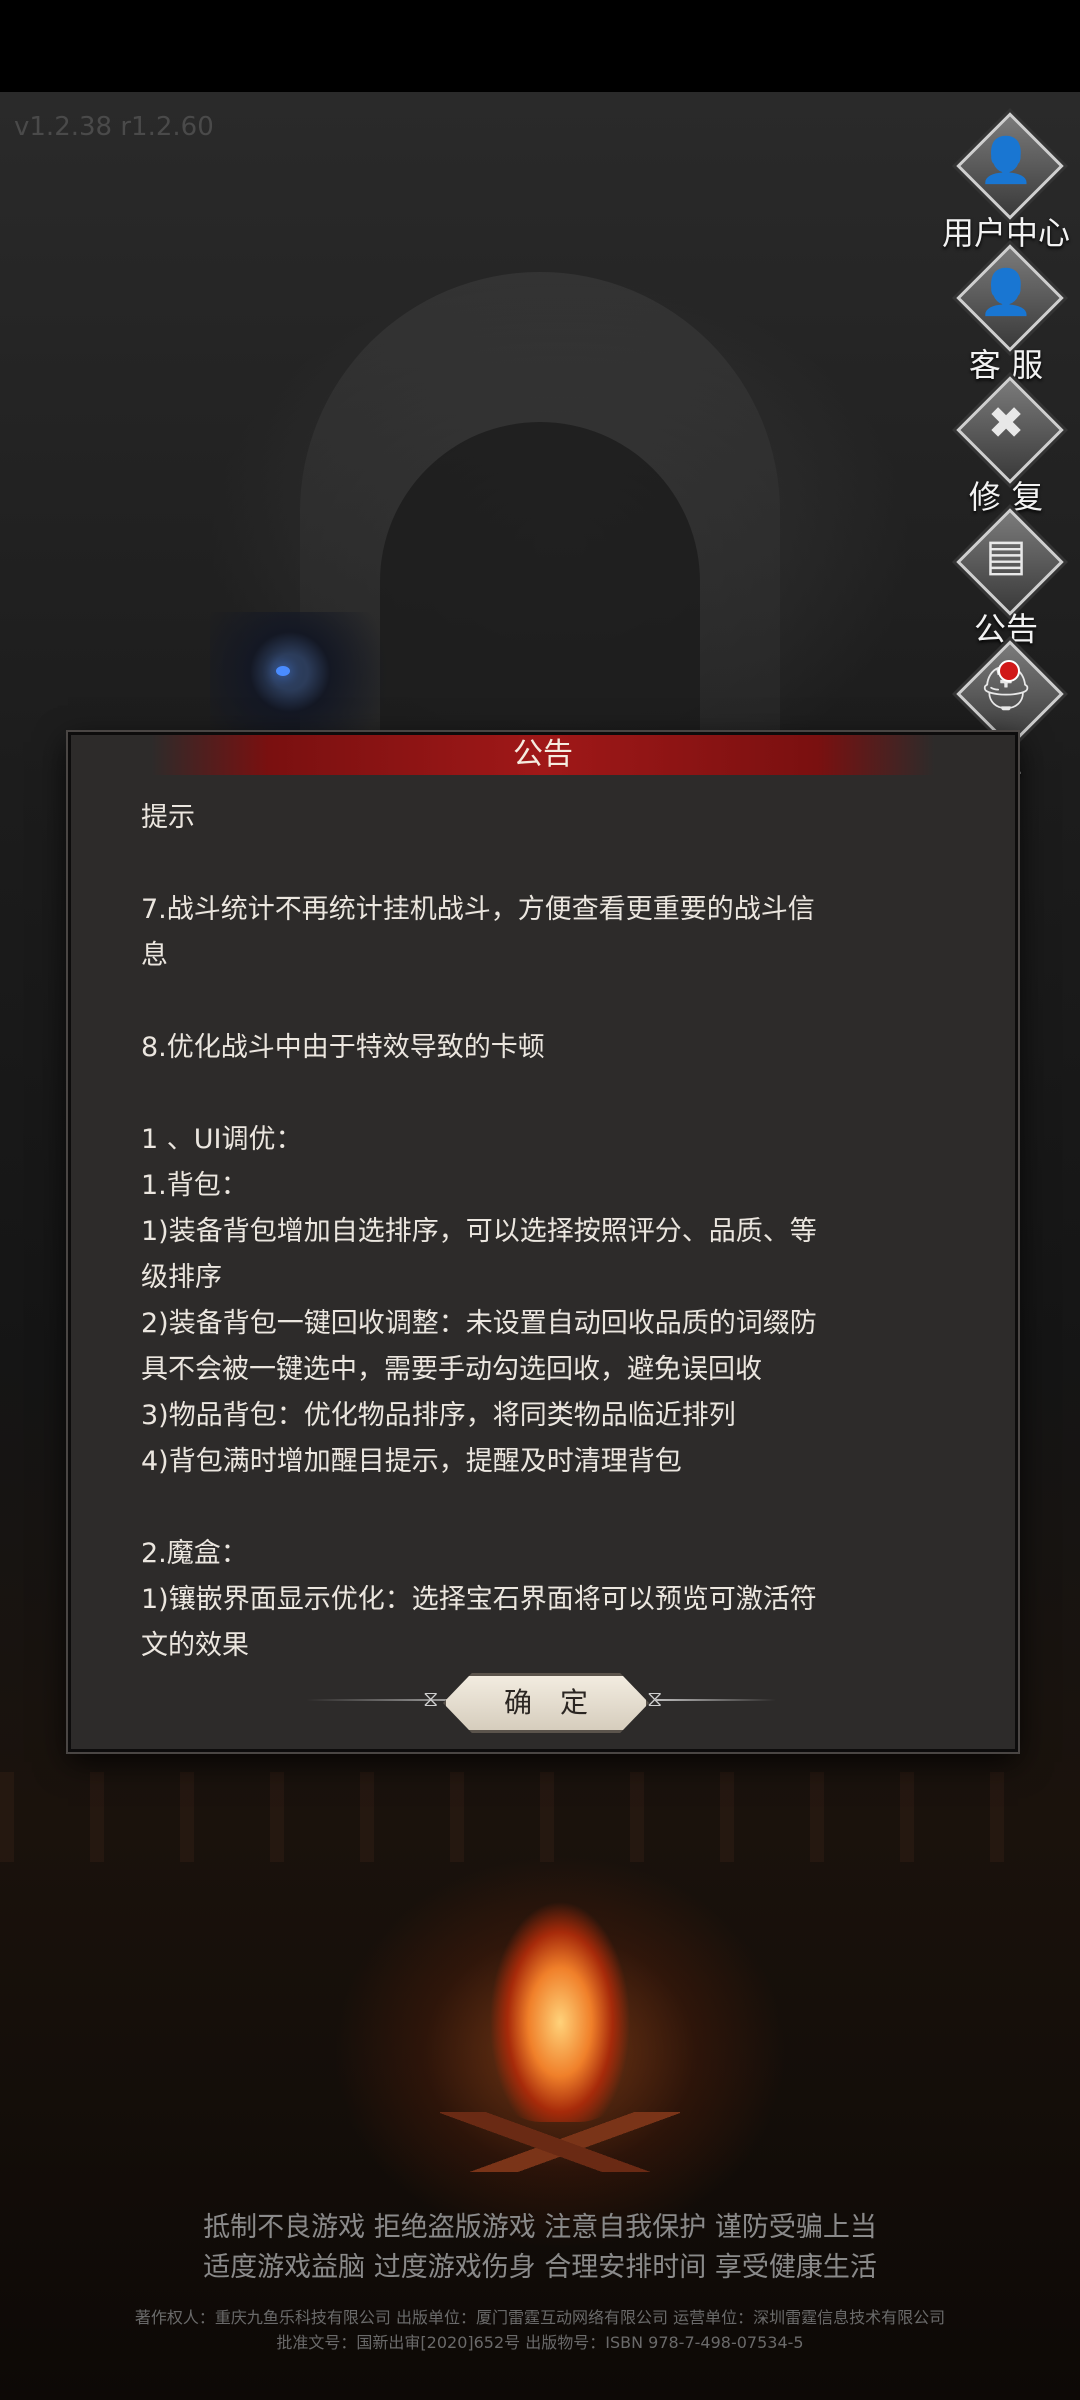 This screenshot has width=1080, height=2400. I want to click on repair-icon: ✖, so click(1006, 423).